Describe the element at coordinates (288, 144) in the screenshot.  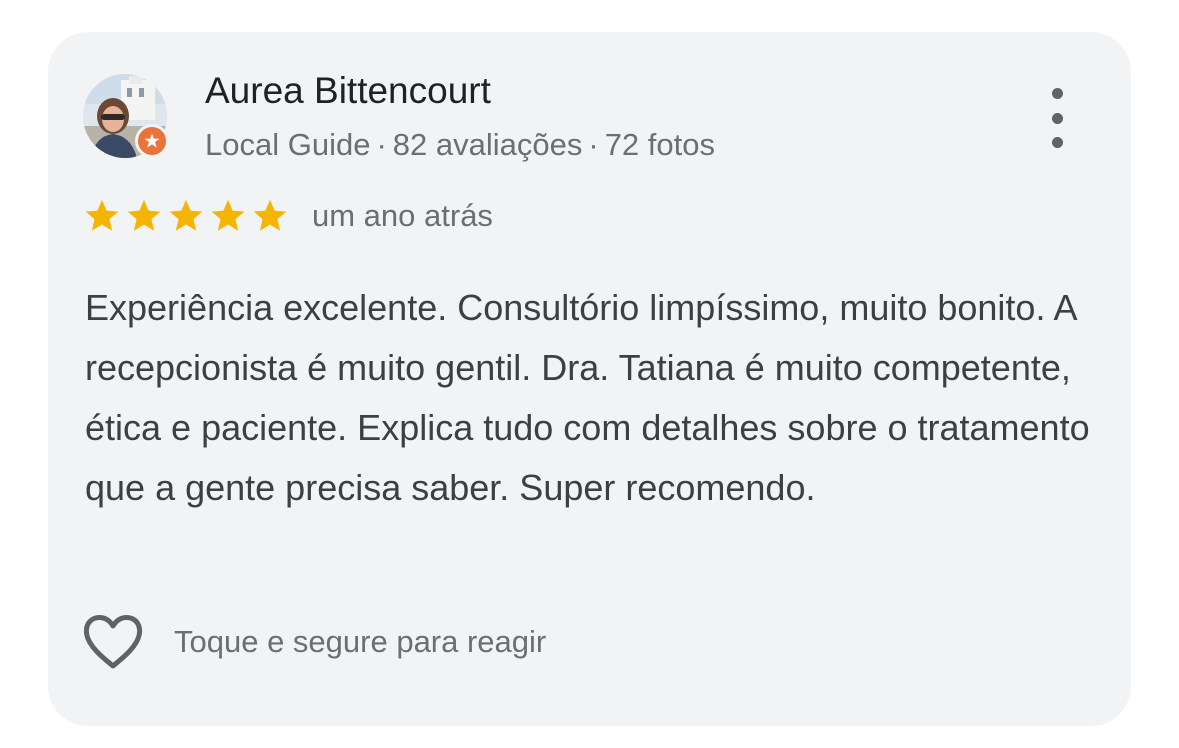
I see `author-role: Local Guide` at that location.